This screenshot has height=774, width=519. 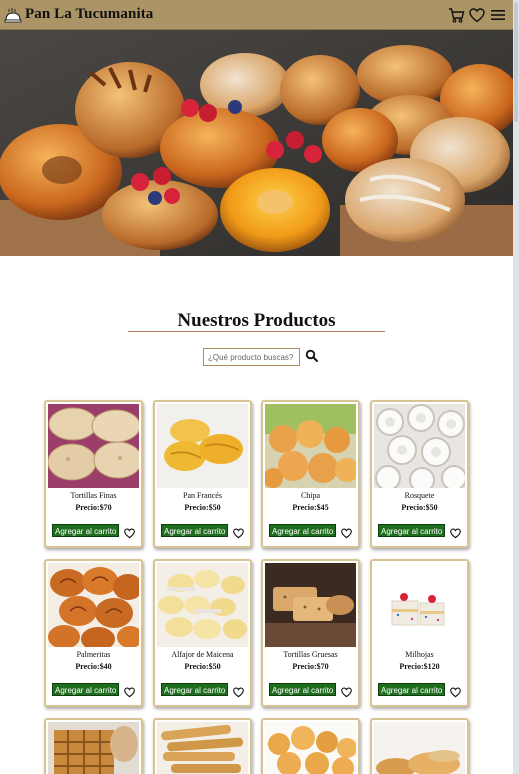 I want to click on product-price: Precio:$120, so click(x=419, y=666).